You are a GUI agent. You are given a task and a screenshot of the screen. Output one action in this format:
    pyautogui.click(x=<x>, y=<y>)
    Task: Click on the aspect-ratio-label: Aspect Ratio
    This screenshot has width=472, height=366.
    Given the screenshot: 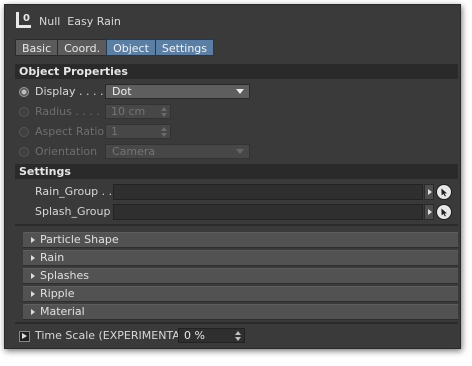 What is the action you would take?
    pyautogui.click(x=70, y=131)
    